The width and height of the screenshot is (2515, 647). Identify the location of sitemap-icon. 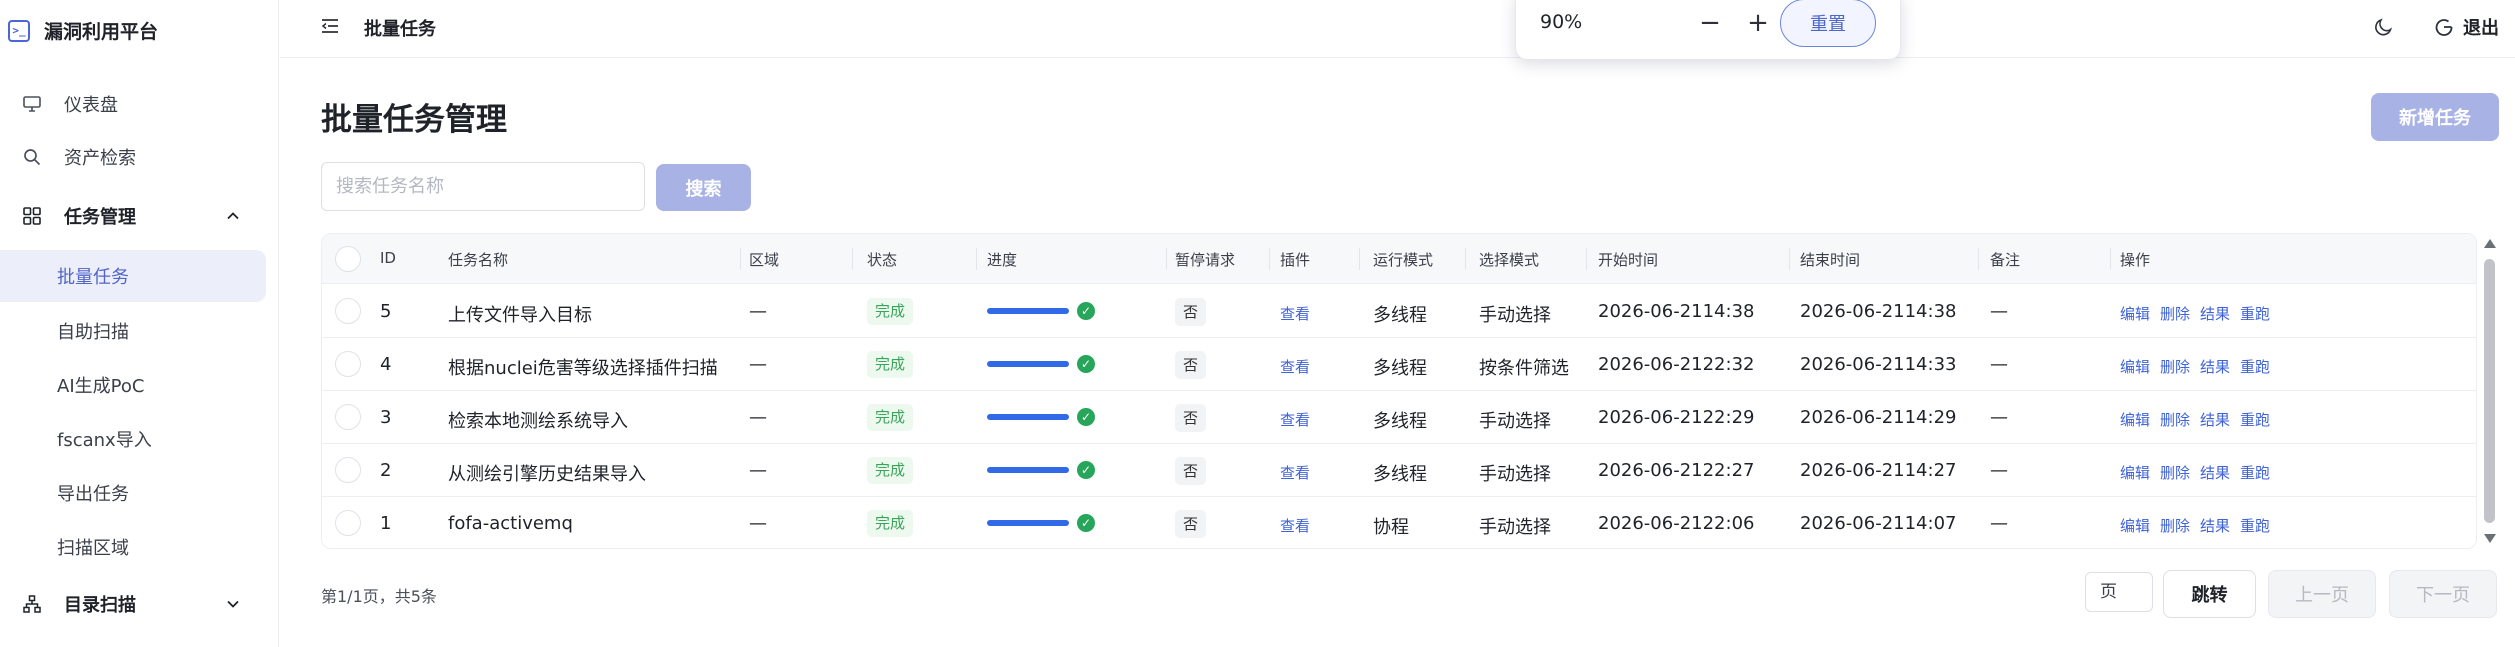
(32, 604).